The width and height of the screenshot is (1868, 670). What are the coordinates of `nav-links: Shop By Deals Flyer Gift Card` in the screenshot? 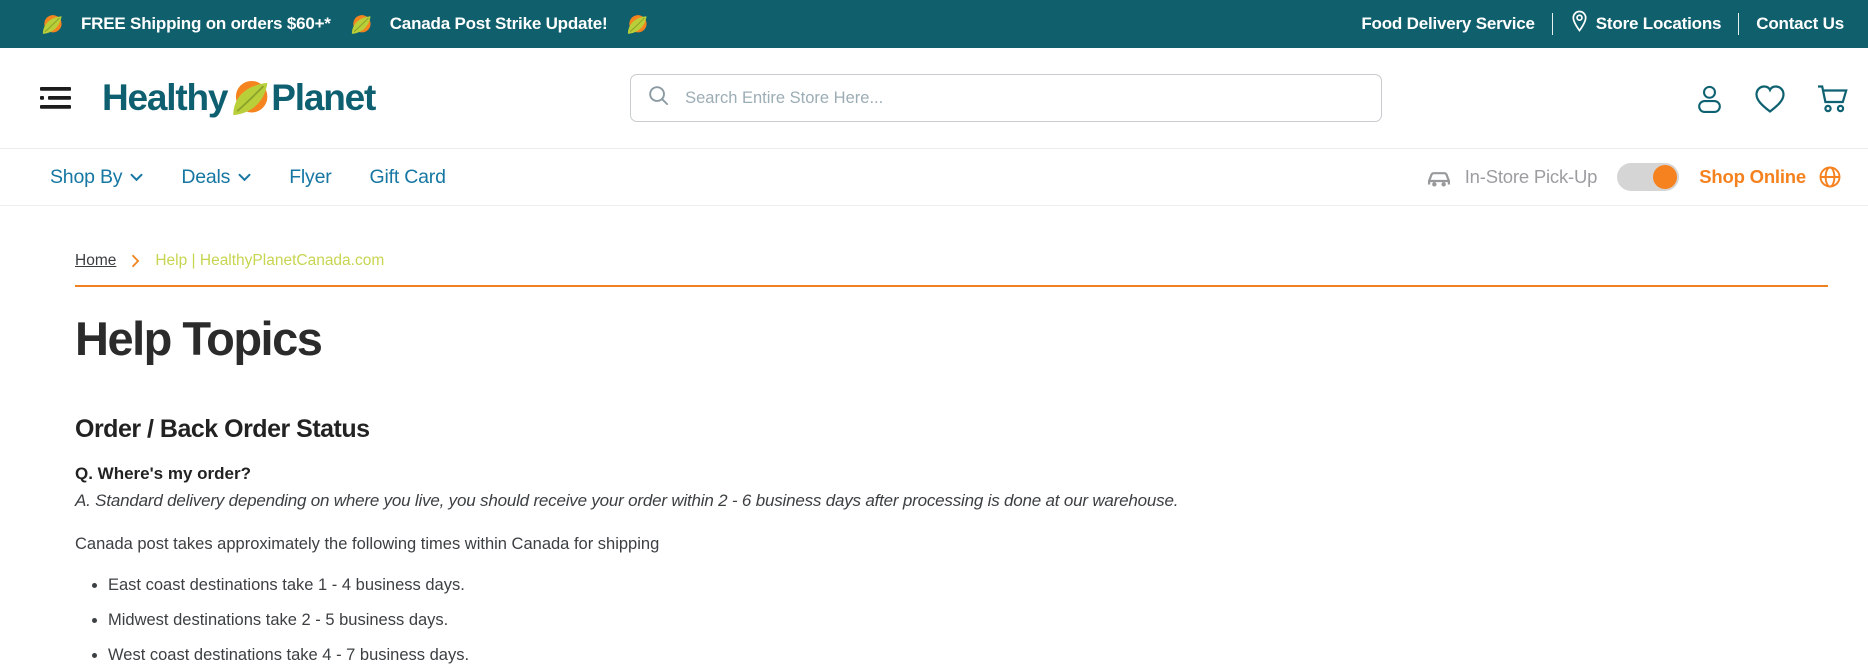 It's located at (248, 177).